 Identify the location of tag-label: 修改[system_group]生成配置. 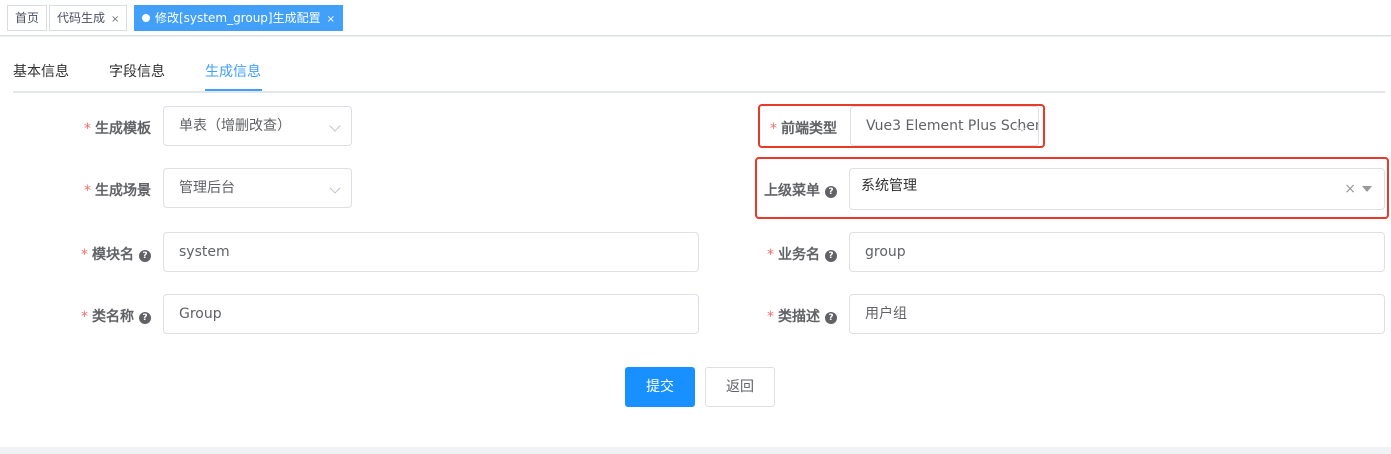
(238, 18).